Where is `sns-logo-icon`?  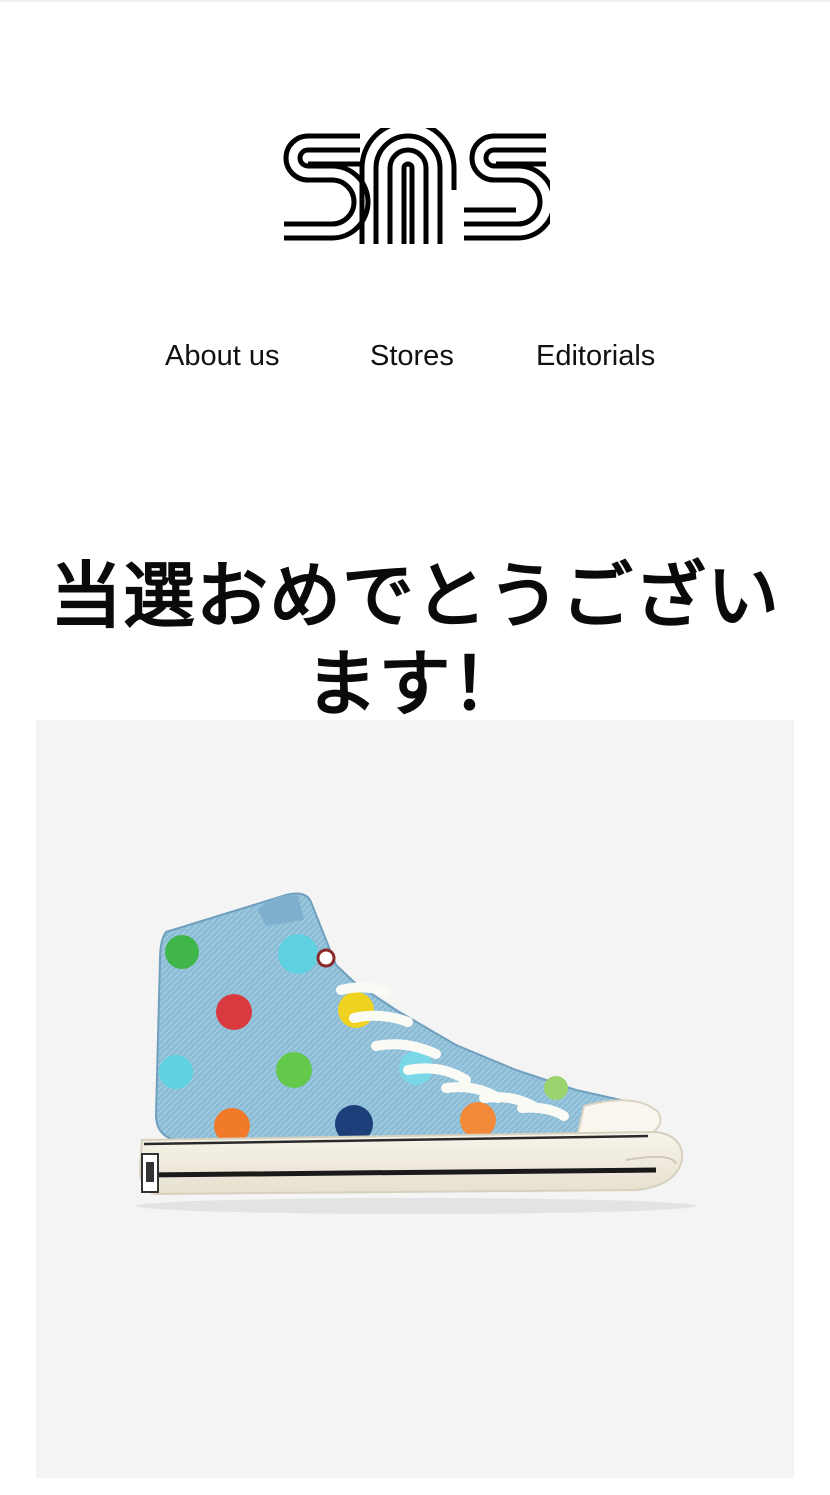 sns-logo-icon is located at coordinates (418, 185).